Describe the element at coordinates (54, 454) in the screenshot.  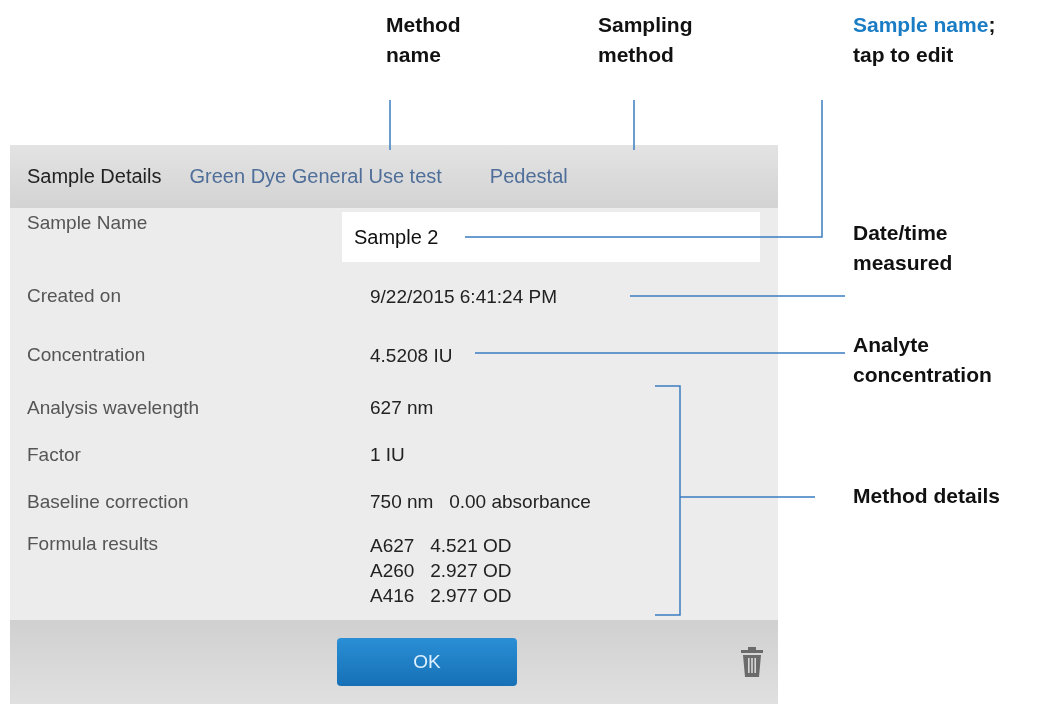
I see `field-label: Factor` at that location.